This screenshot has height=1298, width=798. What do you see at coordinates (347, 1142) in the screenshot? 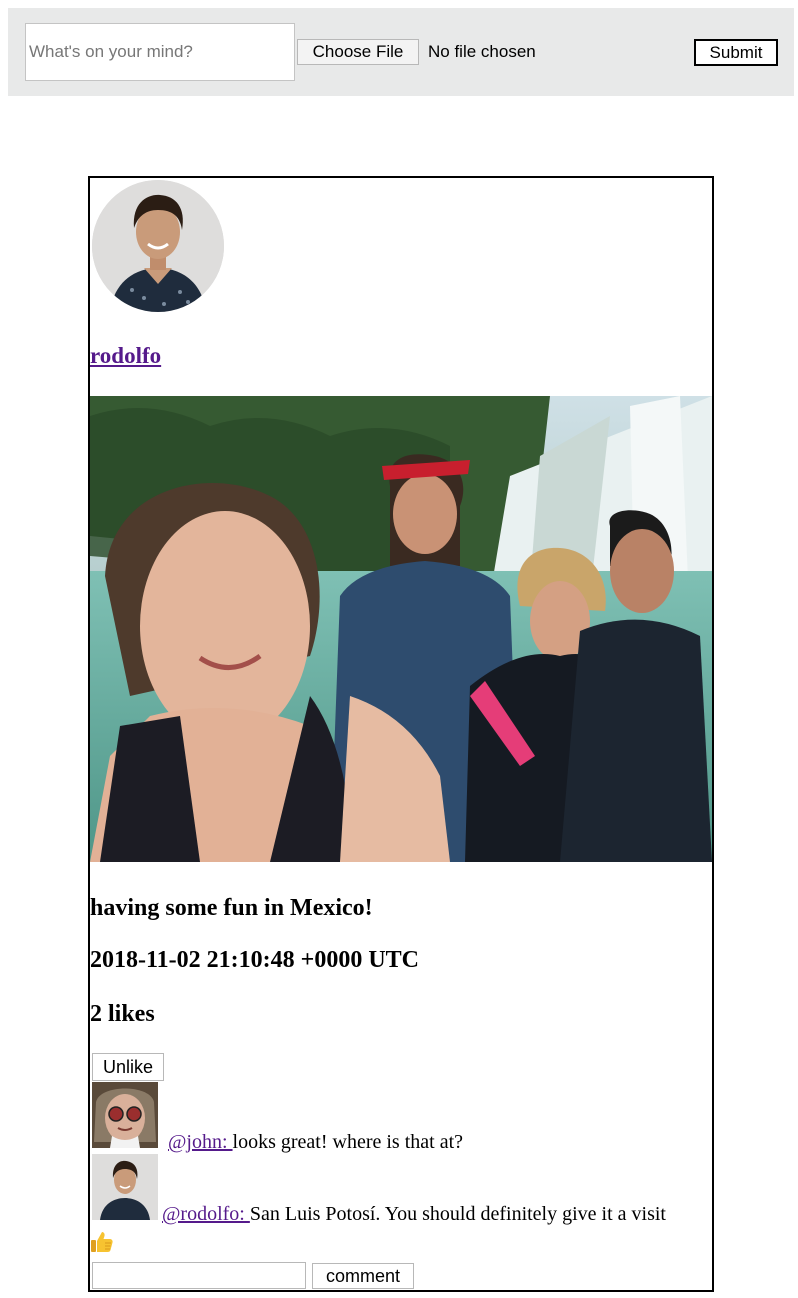
I see `comment-text: looks great! where is that at?` at bounding box center [347, 1142].